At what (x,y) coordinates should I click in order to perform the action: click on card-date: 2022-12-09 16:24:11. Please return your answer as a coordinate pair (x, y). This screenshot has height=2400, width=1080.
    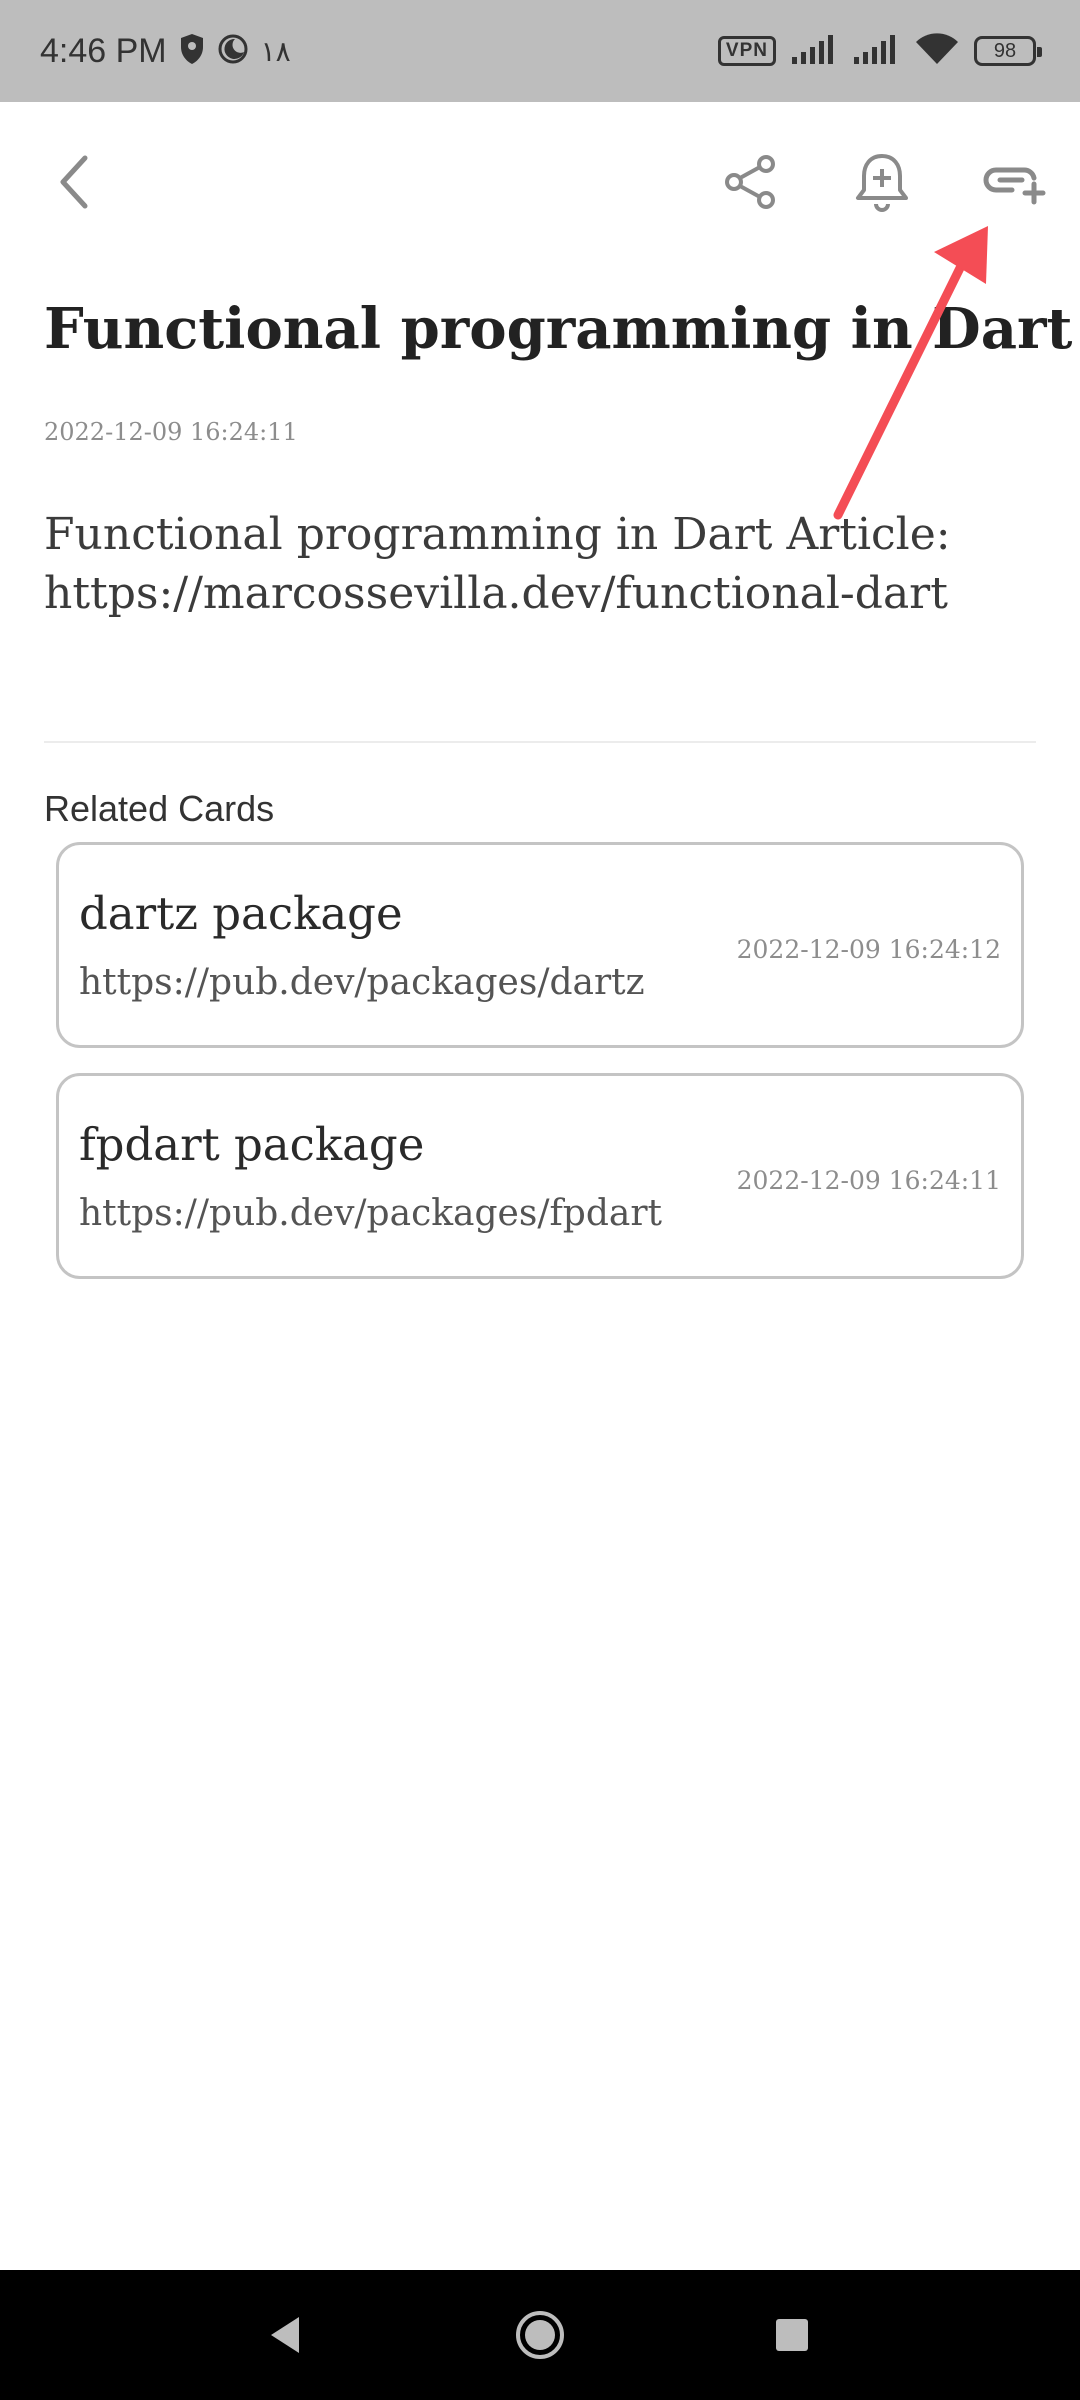
    Looking at the image, I should click on (868, 1180).